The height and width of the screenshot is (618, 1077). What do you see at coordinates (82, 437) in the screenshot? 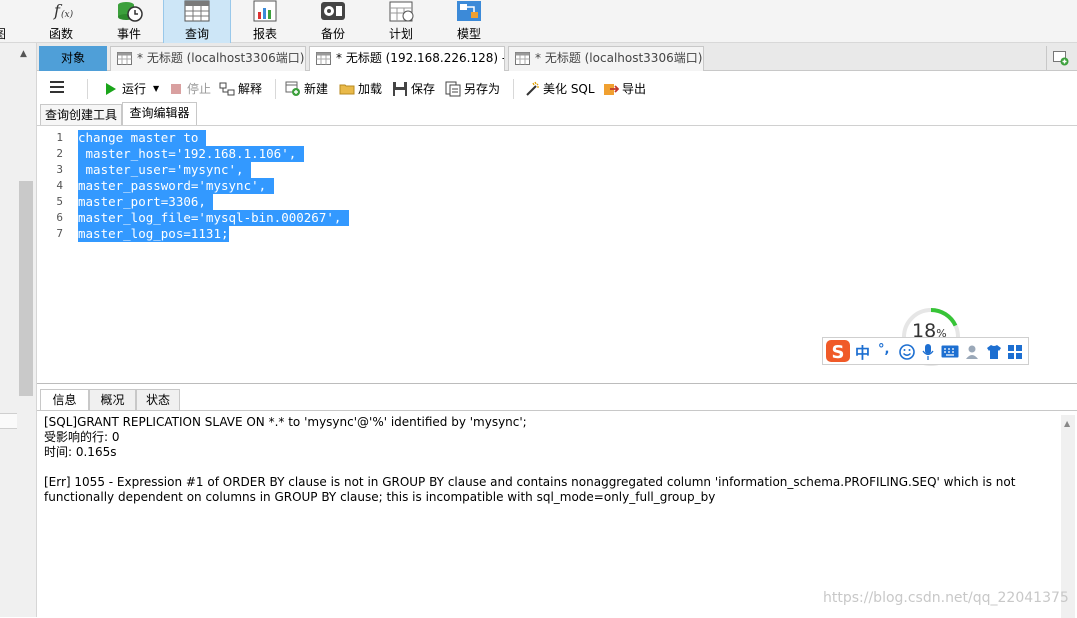
I see `message-line: 受影响的行: 0` at bounding box center [82, 437].